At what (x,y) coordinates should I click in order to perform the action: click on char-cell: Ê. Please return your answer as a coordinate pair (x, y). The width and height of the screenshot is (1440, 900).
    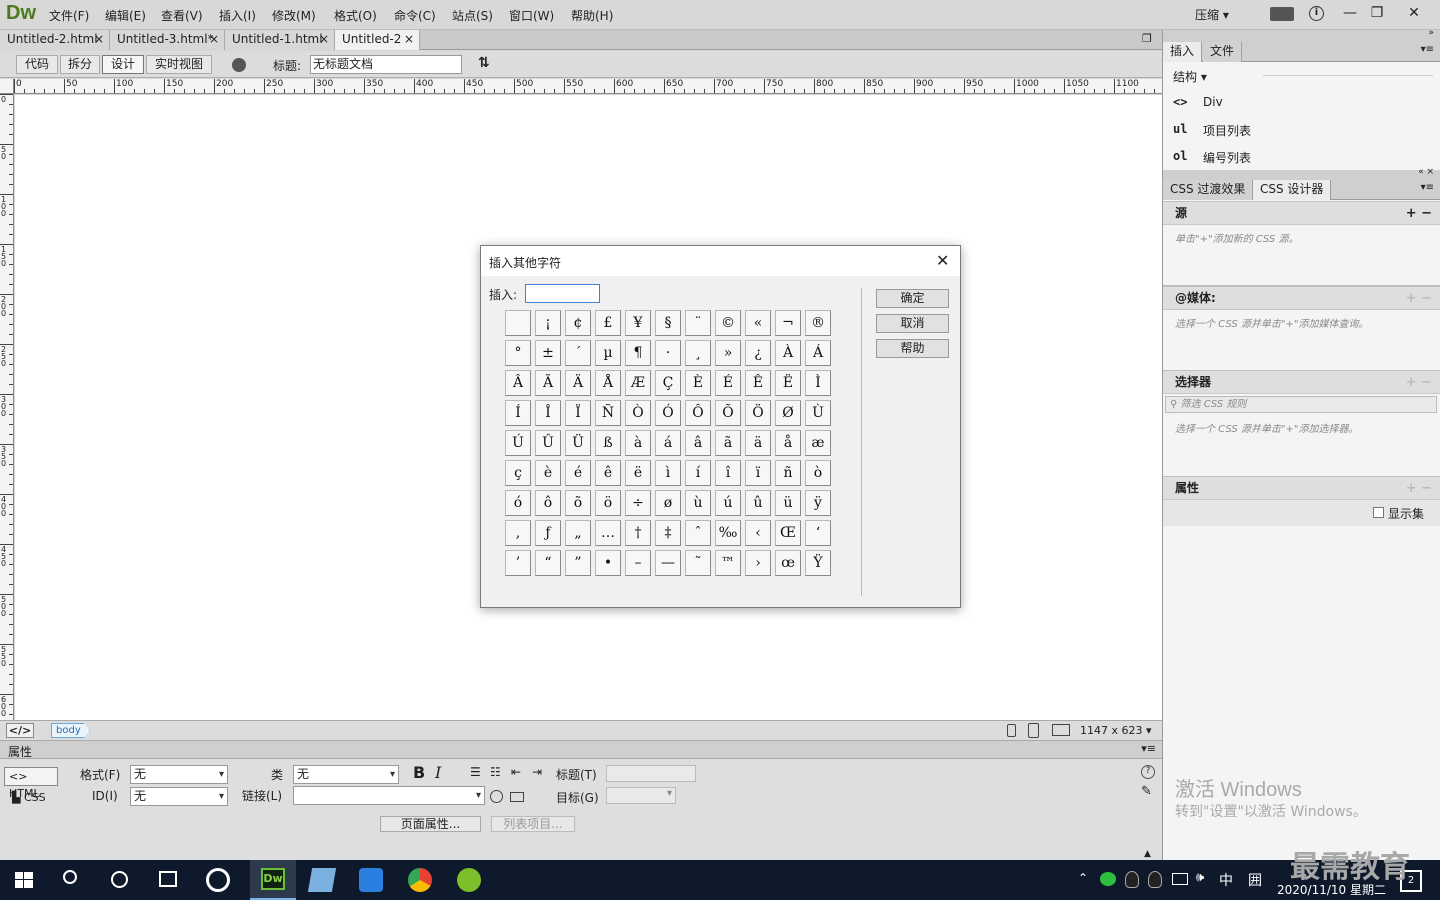
    Looking at the image, I should click on (758, 383).